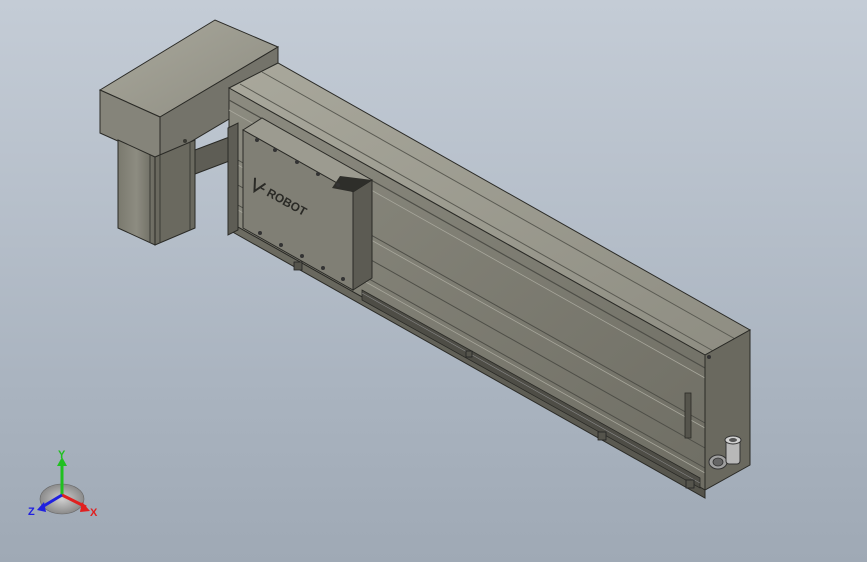 This screenshot has height=562, width=867. I want to click on triad-z-label: Z, so click(31, 512).